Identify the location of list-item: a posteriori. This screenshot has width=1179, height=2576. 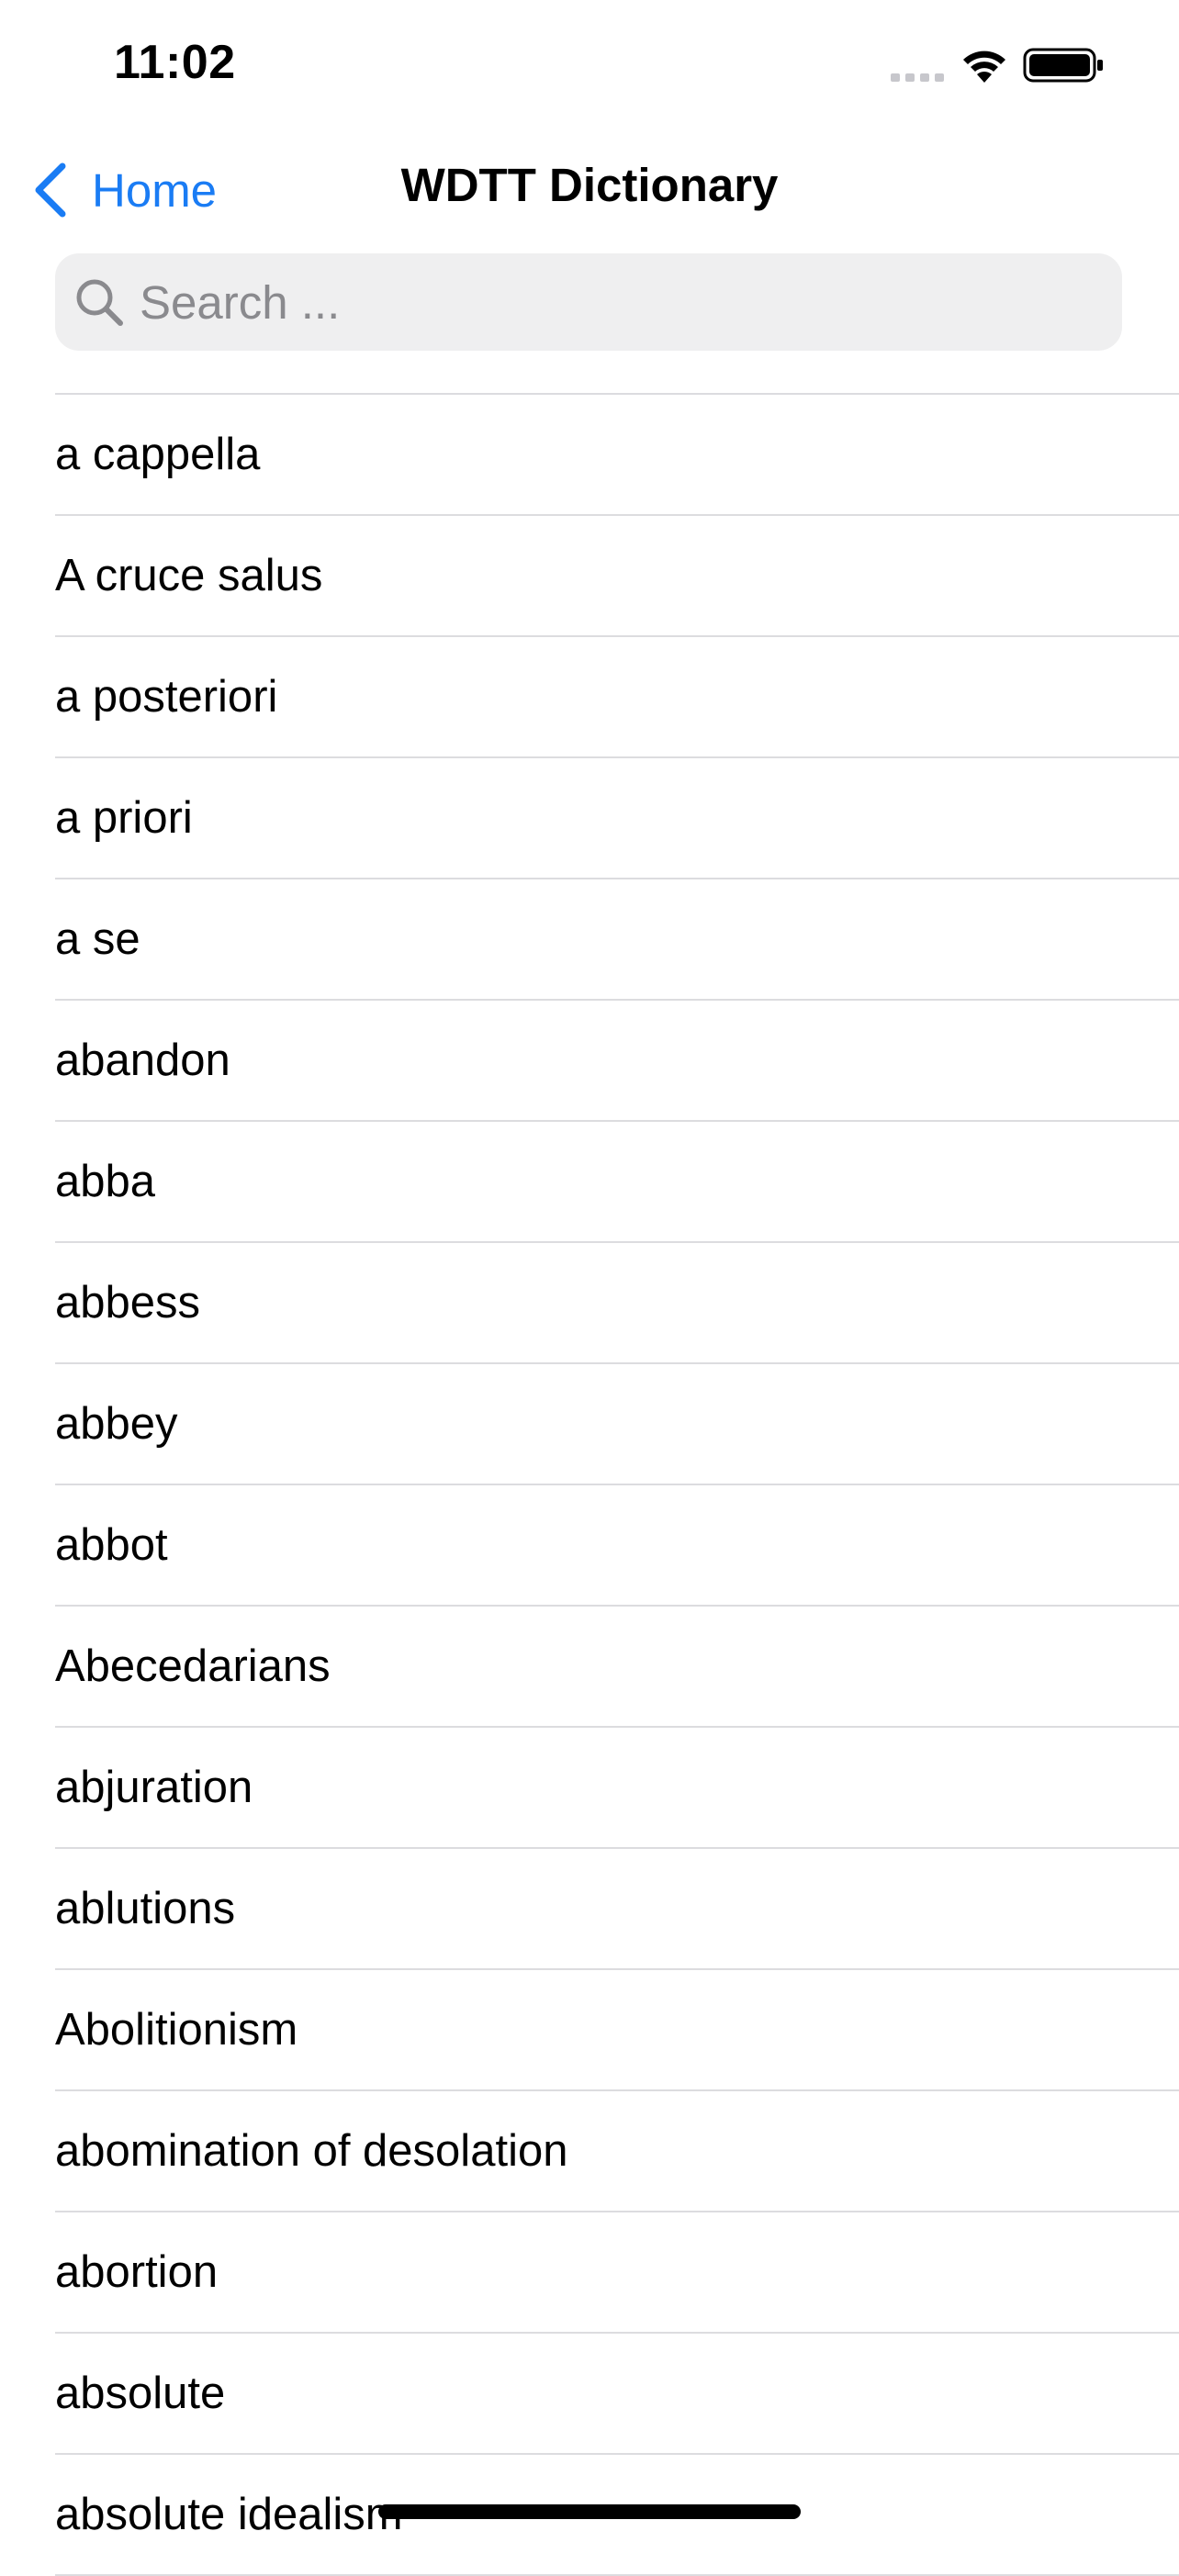
(617, 697).